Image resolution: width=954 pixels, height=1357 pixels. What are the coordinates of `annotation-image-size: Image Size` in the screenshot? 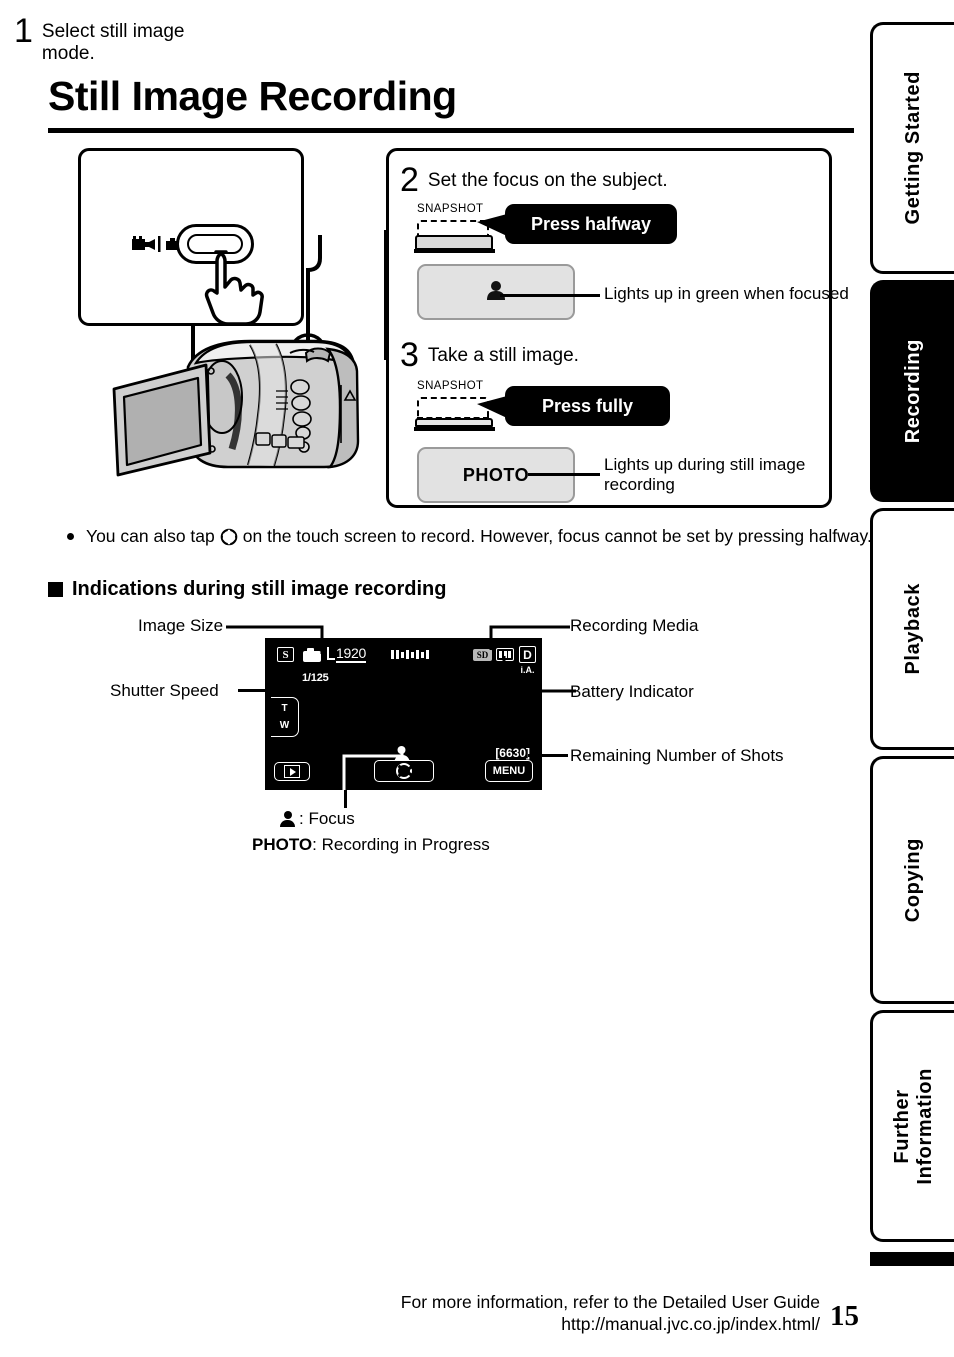 It's located at (181, 625).